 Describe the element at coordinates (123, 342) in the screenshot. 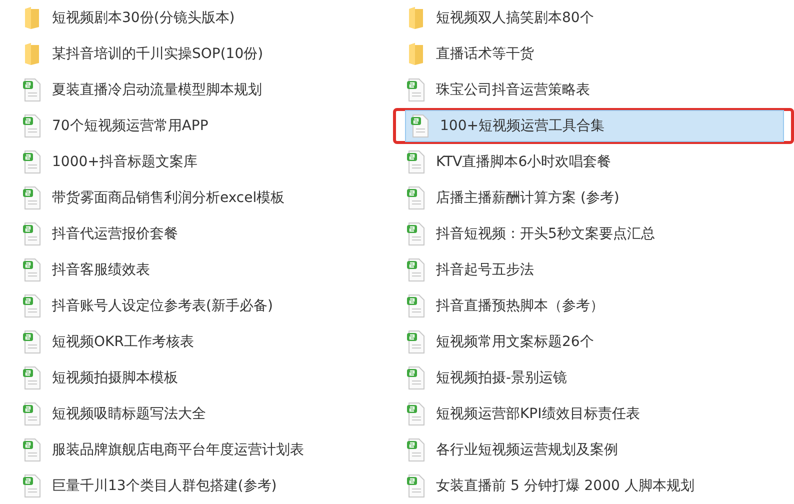

I see `file-name: 短视频OKR工作考核表` at that location.